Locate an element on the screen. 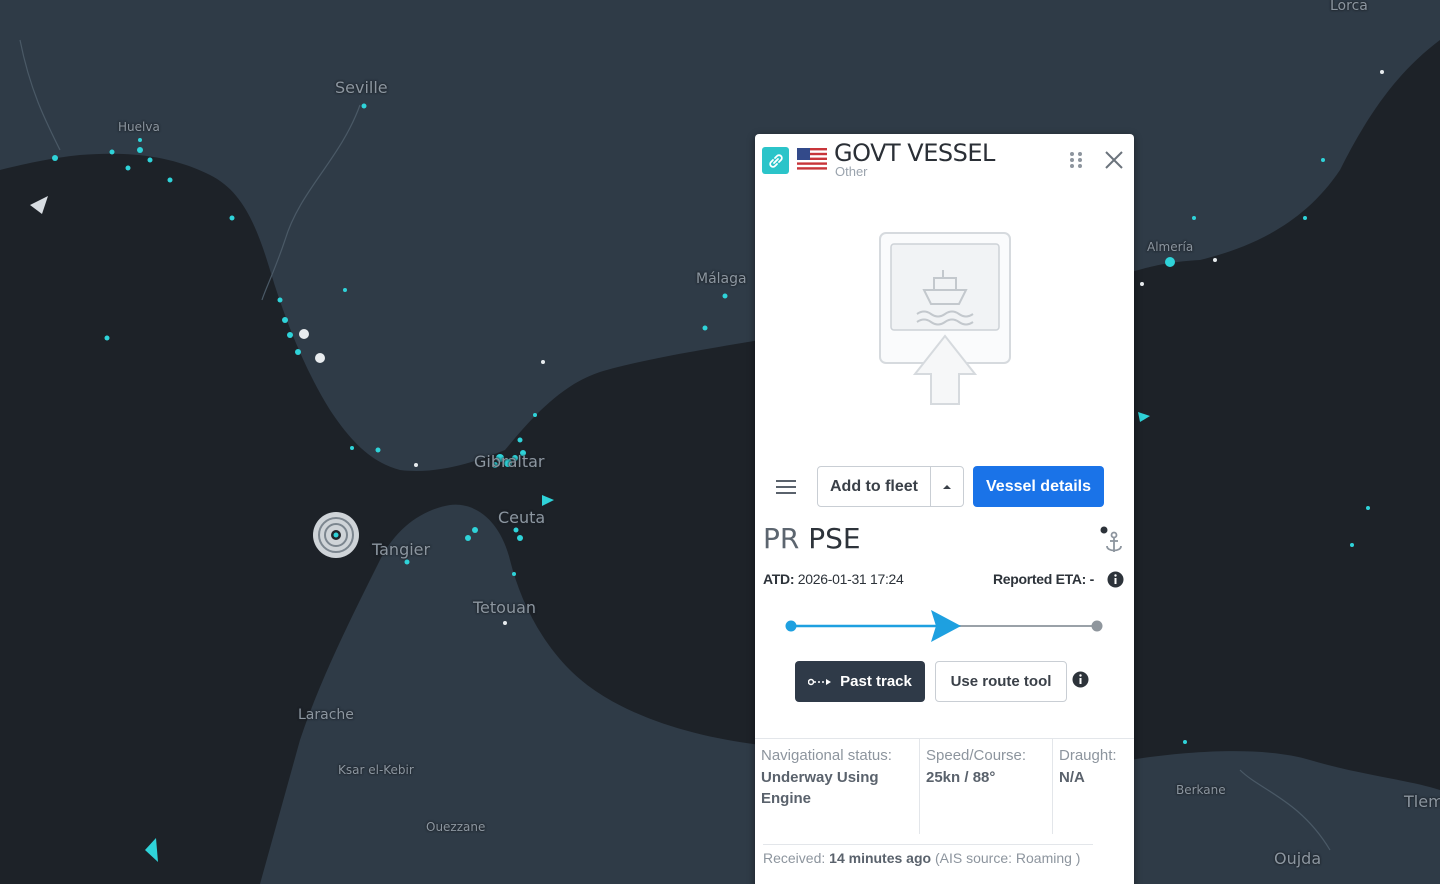 The width and height of the screenshot is (1440, 884). add-to-fleet-group: Add to fleet is located at coordinates (890, 486).